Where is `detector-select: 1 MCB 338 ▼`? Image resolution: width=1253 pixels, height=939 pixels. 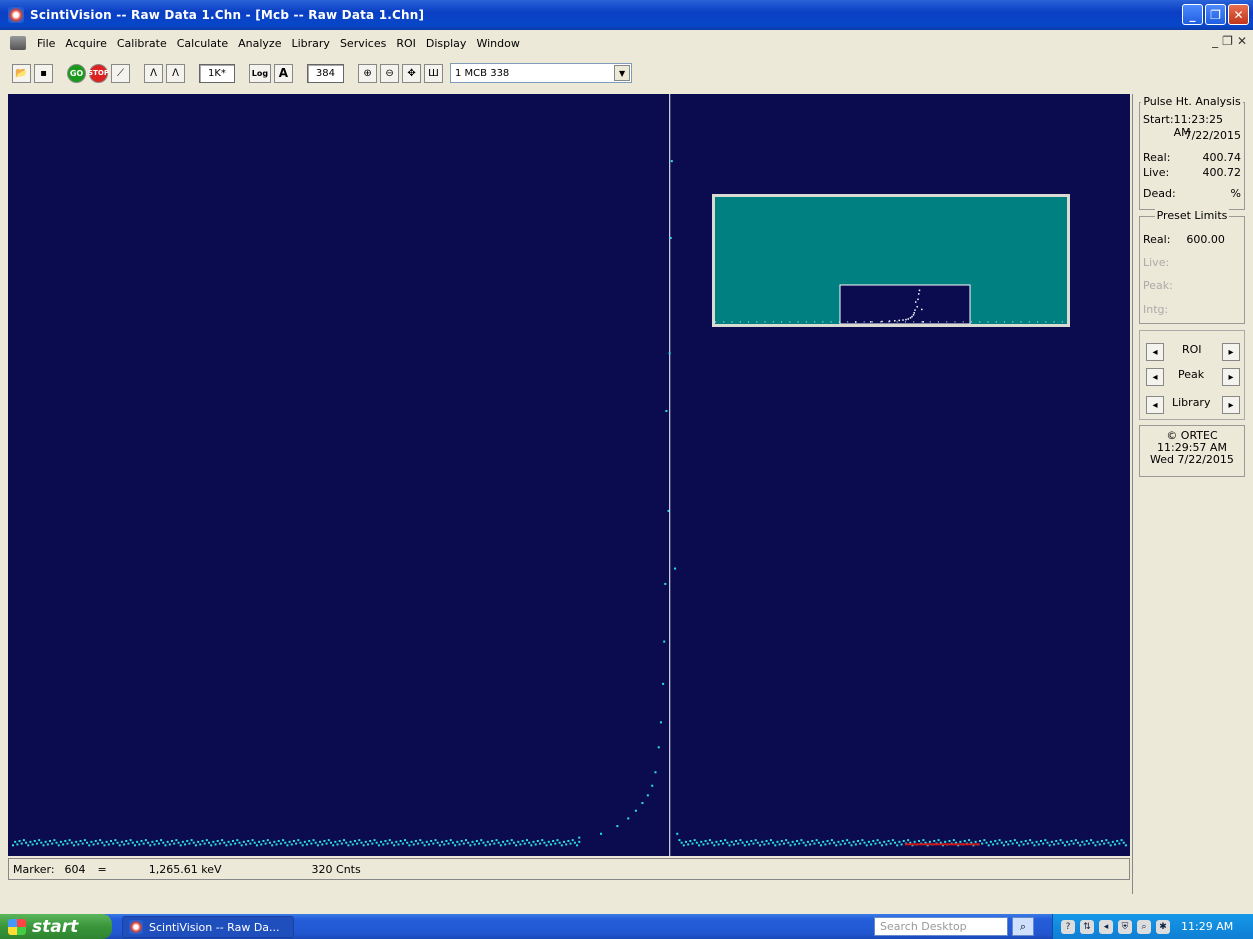
detector-select: 1 MCB 338 ▼ is located at coordinates (541, 73).